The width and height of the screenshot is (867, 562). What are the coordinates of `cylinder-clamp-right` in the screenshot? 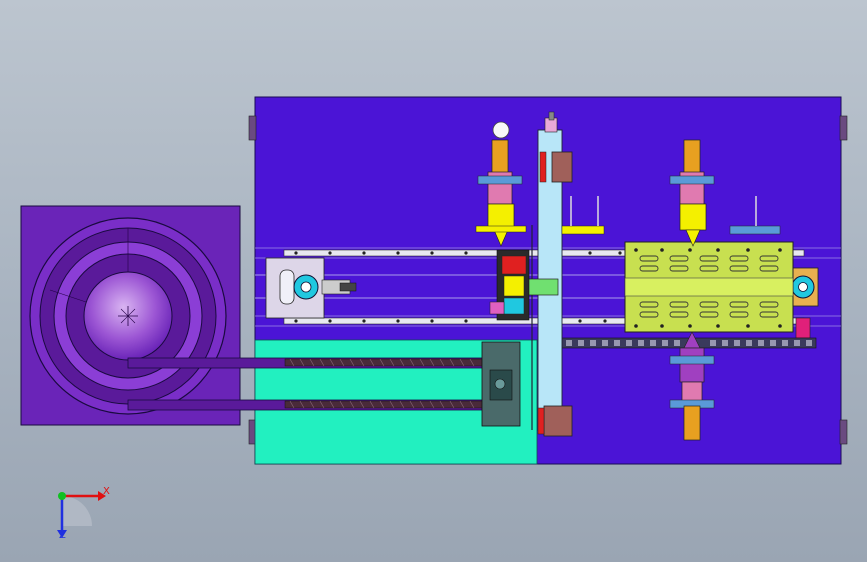 It's located at (692, 180).